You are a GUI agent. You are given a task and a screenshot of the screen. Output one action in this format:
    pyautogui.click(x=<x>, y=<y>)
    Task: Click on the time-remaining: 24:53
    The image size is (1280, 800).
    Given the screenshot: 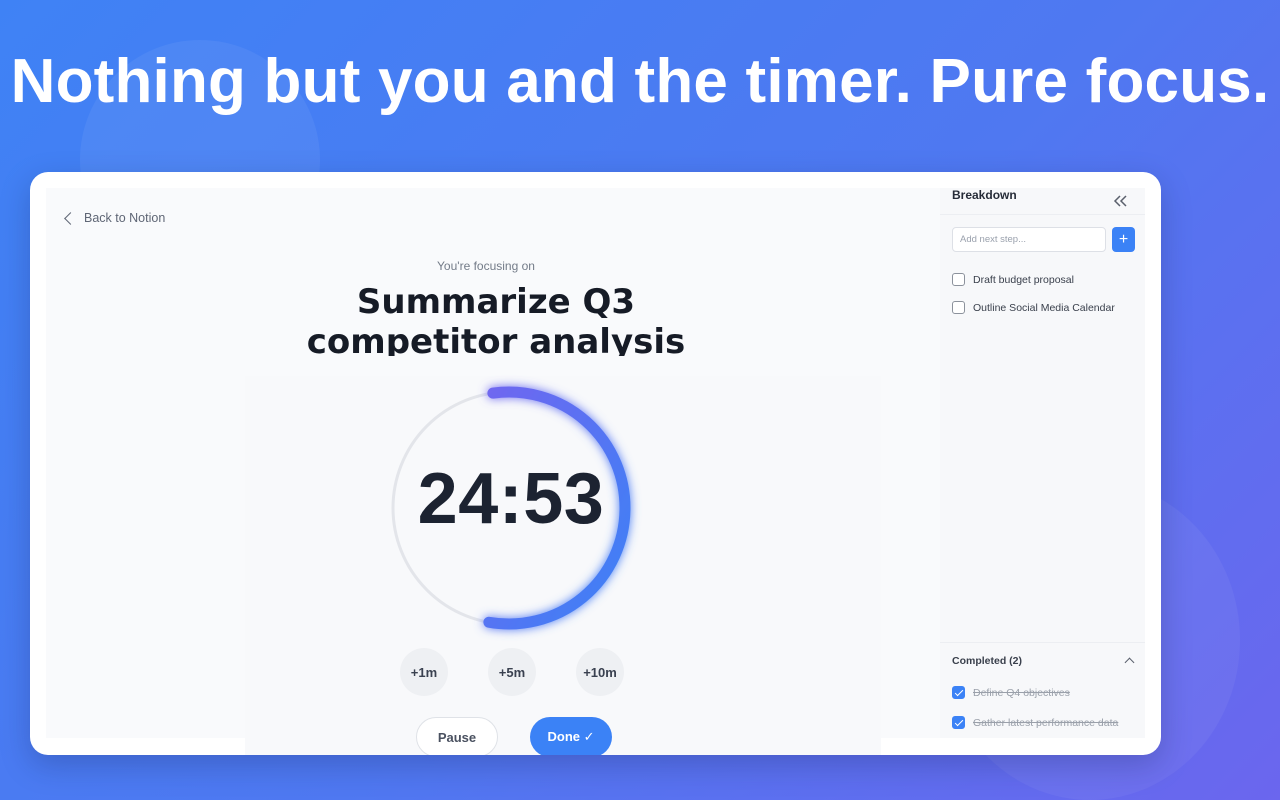 What is the action you would take?
    pyautogui.click(x=511, y=499)
    